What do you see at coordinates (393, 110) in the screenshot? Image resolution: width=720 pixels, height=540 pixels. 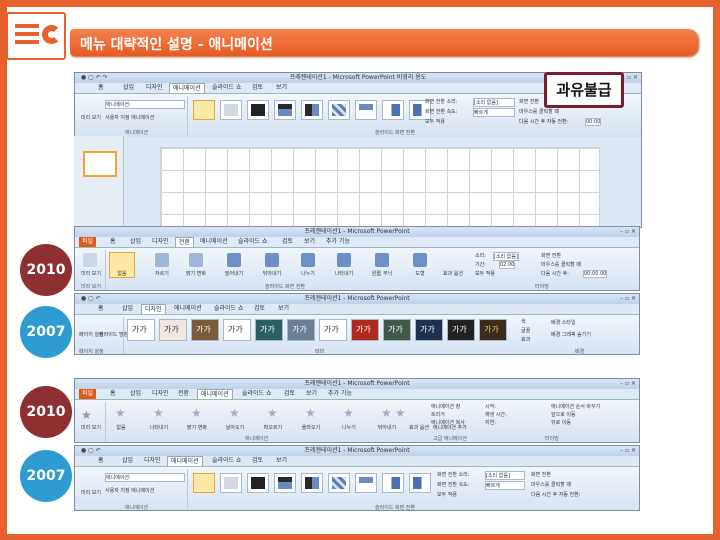 I see `transition-cover` at bounding box center [393, 110].